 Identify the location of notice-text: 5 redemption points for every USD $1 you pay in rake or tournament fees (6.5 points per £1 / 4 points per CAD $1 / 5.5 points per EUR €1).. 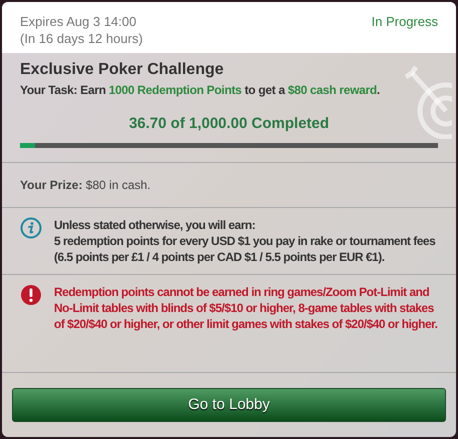
(245, 248).